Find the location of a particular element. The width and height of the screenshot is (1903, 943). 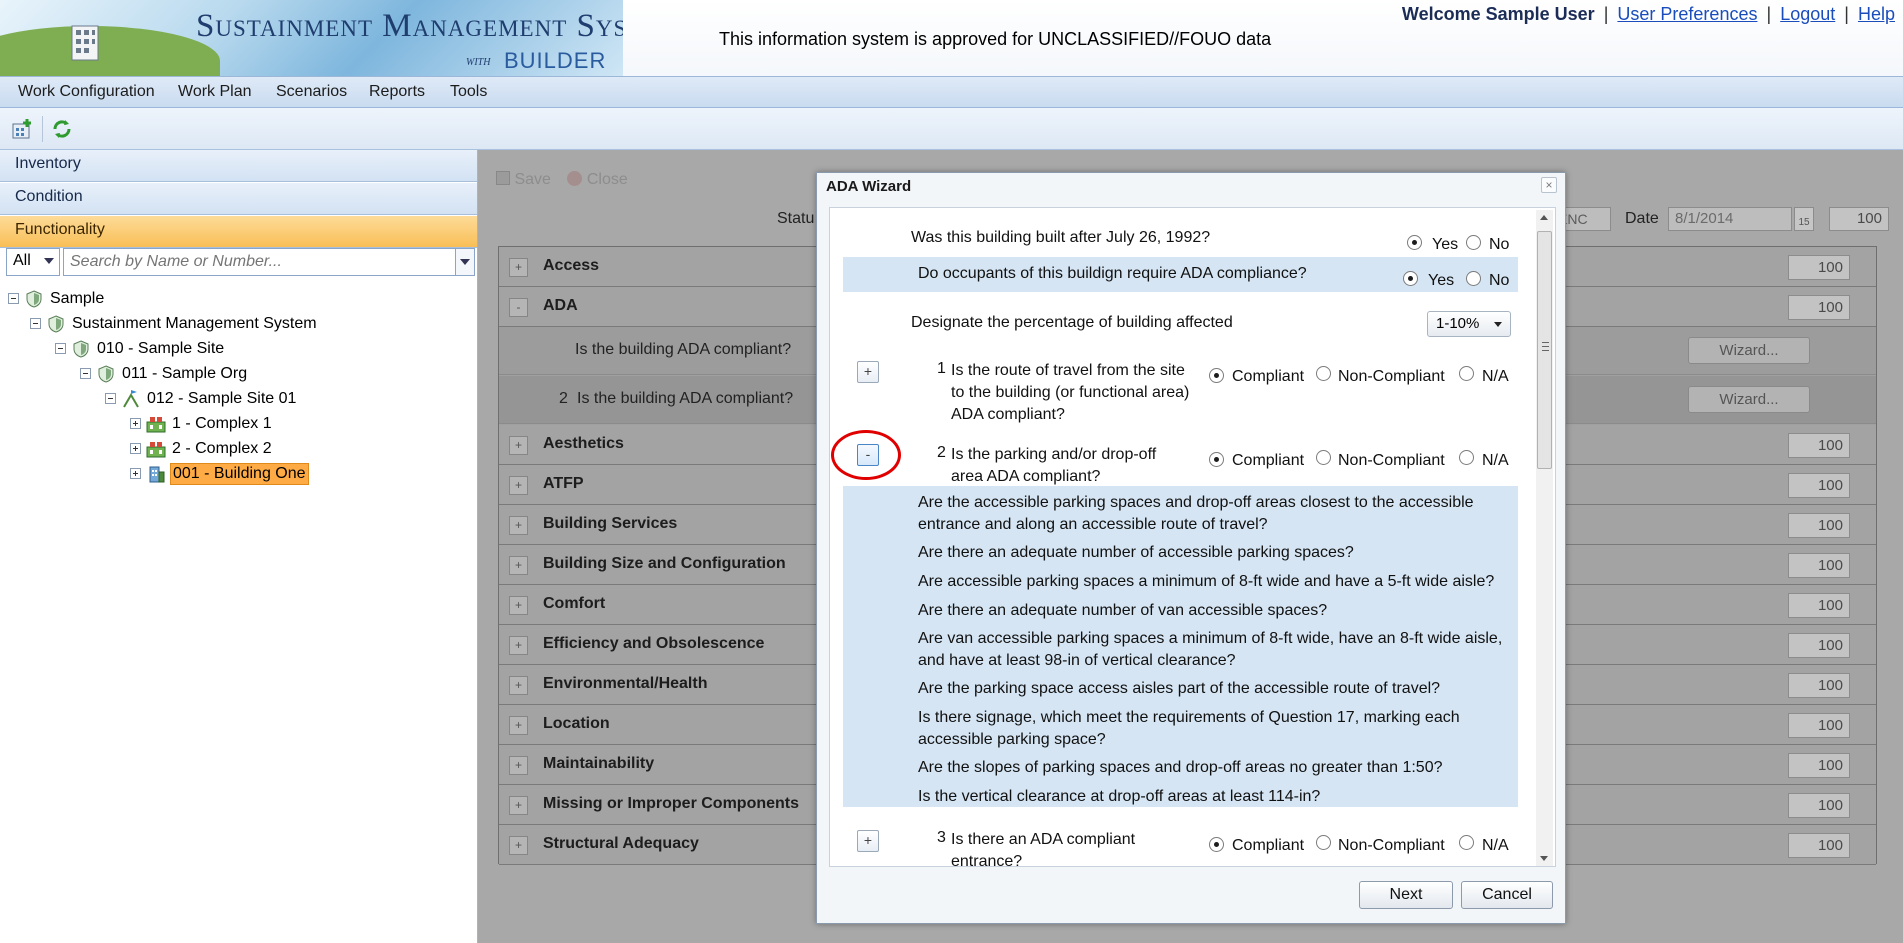

expand-question-1: + is located at coordinates (868, 372).